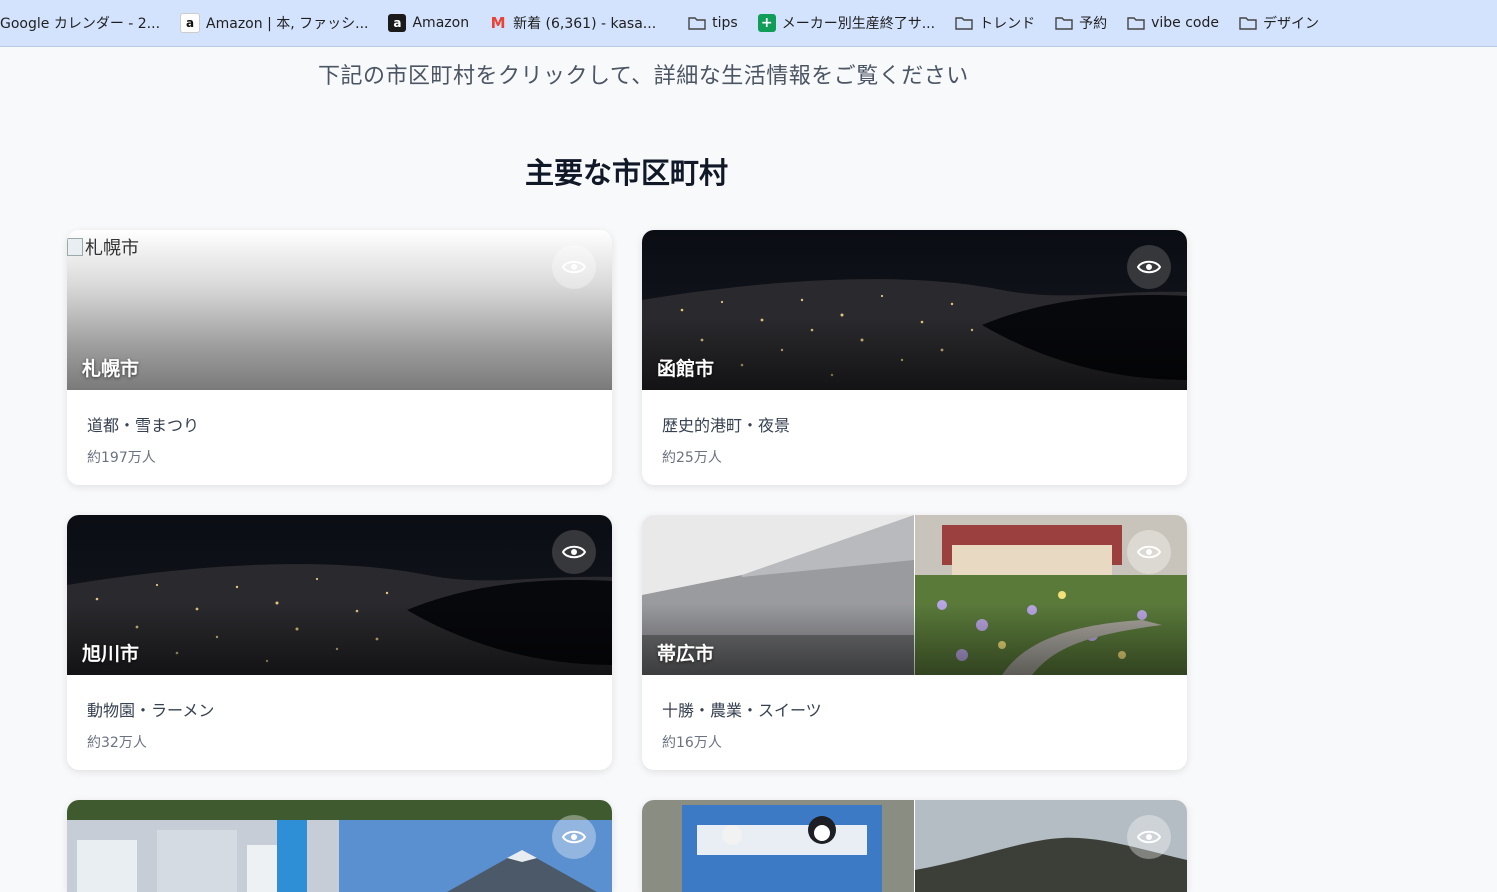  I want to click on bookmark-folder-tips: tips, so click(707, 23).